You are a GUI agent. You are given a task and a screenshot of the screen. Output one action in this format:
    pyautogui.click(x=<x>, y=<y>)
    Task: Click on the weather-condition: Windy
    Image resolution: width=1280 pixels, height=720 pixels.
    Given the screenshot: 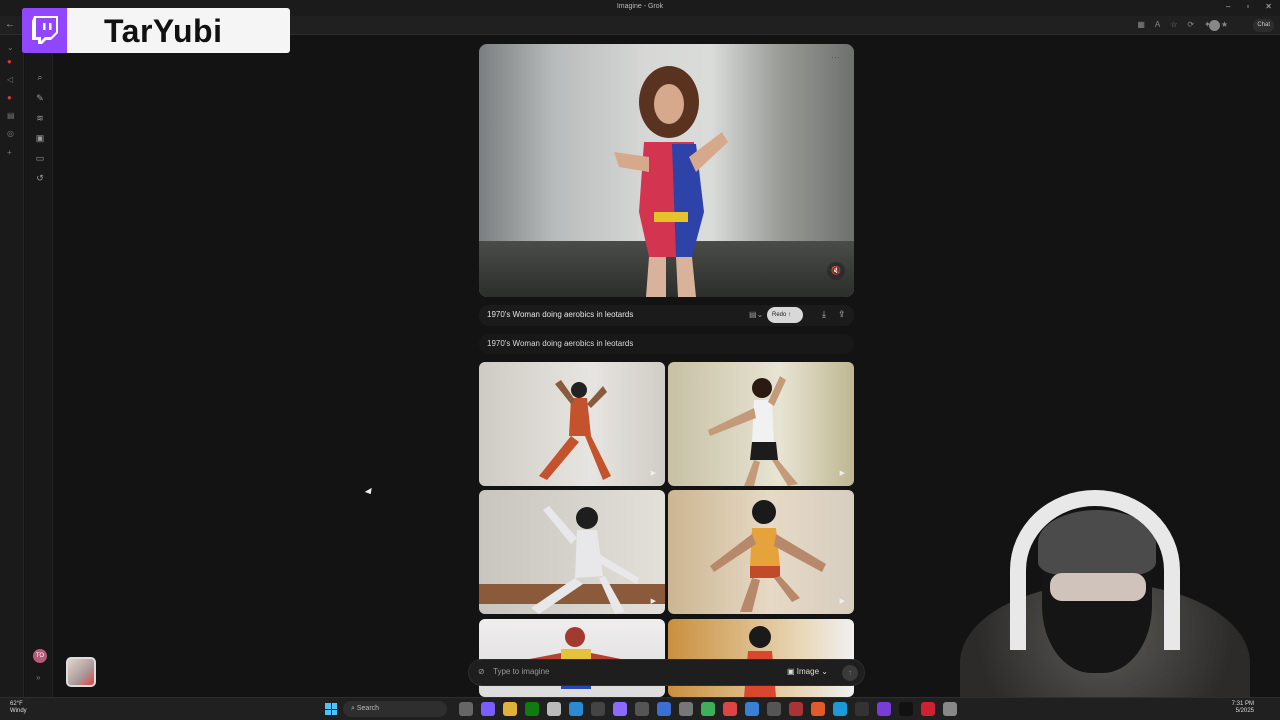 What is the action you would take?
    pyautogui.click(x=18, y=711)
    